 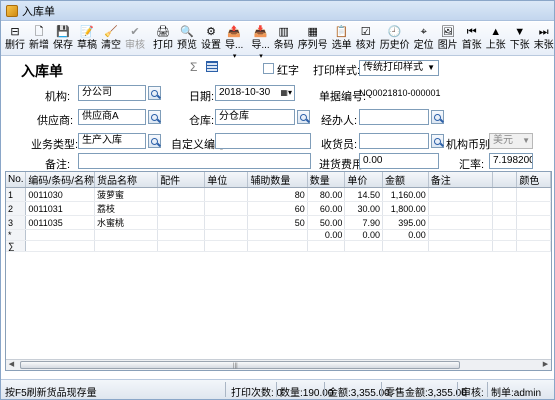 What do you see at coordinates (15, 38) in the screenshot?
I see `delete-row-button: ⊟ 删行` at bounding box center [15, 38].